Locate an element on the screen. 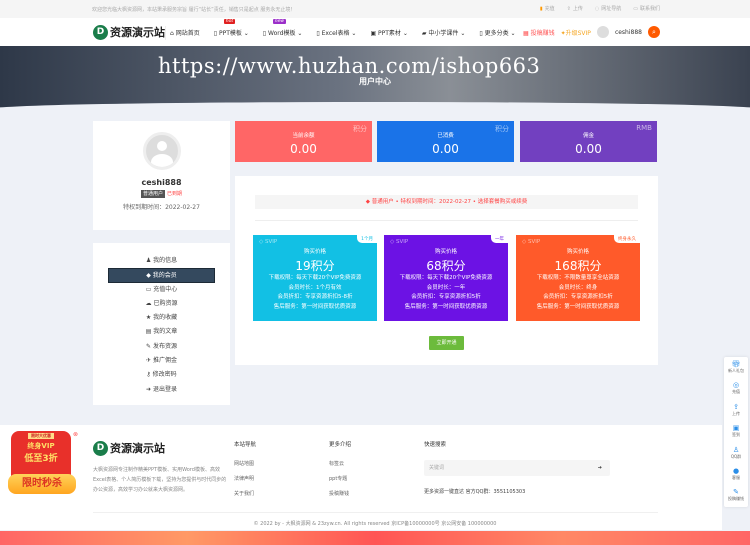 The width and height of the screenshot is (750, 545). sidebar-item-purchased: ☁ 已购资源 is located at coordinates (161, 304).